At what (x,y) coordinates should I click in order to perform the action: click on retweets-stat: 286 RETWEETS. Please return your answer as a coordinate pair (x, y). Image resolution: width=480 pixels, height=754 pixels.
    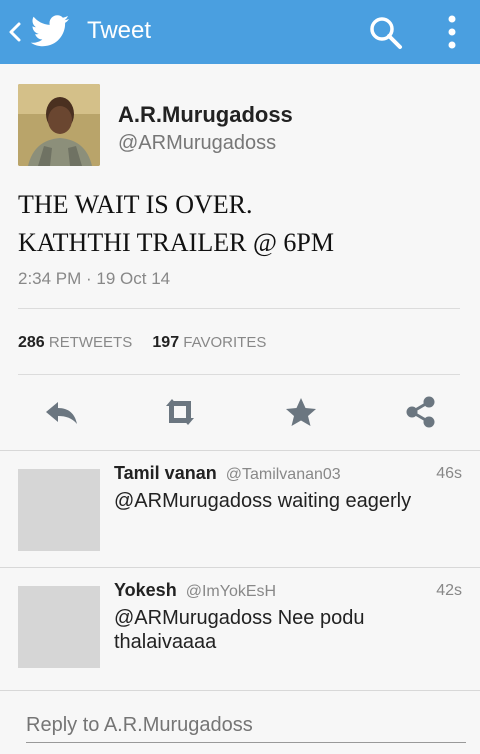
    Looking at the image, I should click on (75, 343).